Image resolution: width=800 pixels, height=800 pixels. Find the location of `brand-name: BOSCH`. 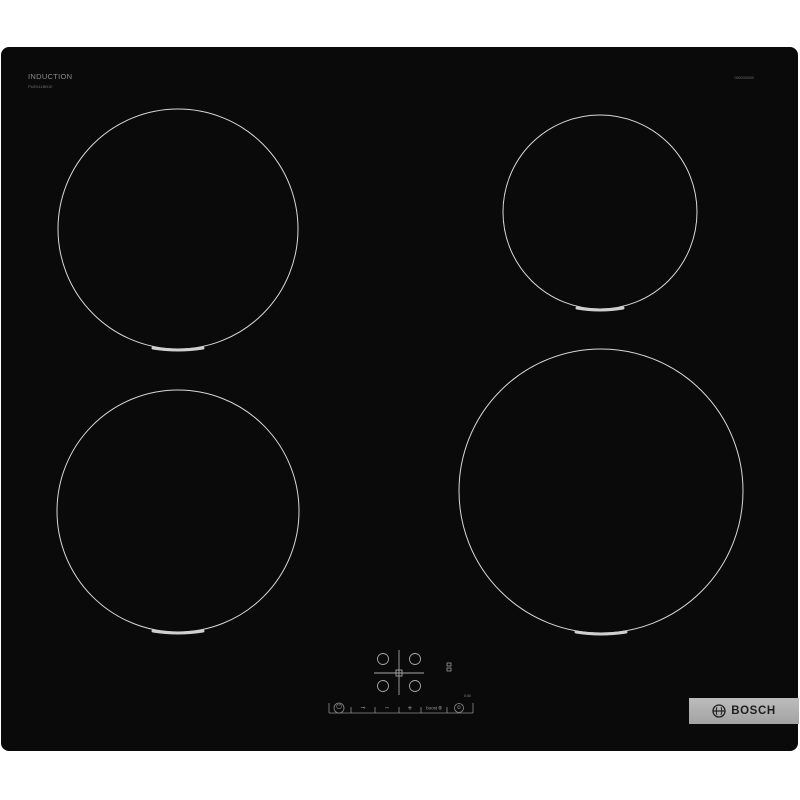

brand-name: BOSCH is located at coordinates (753, 711).